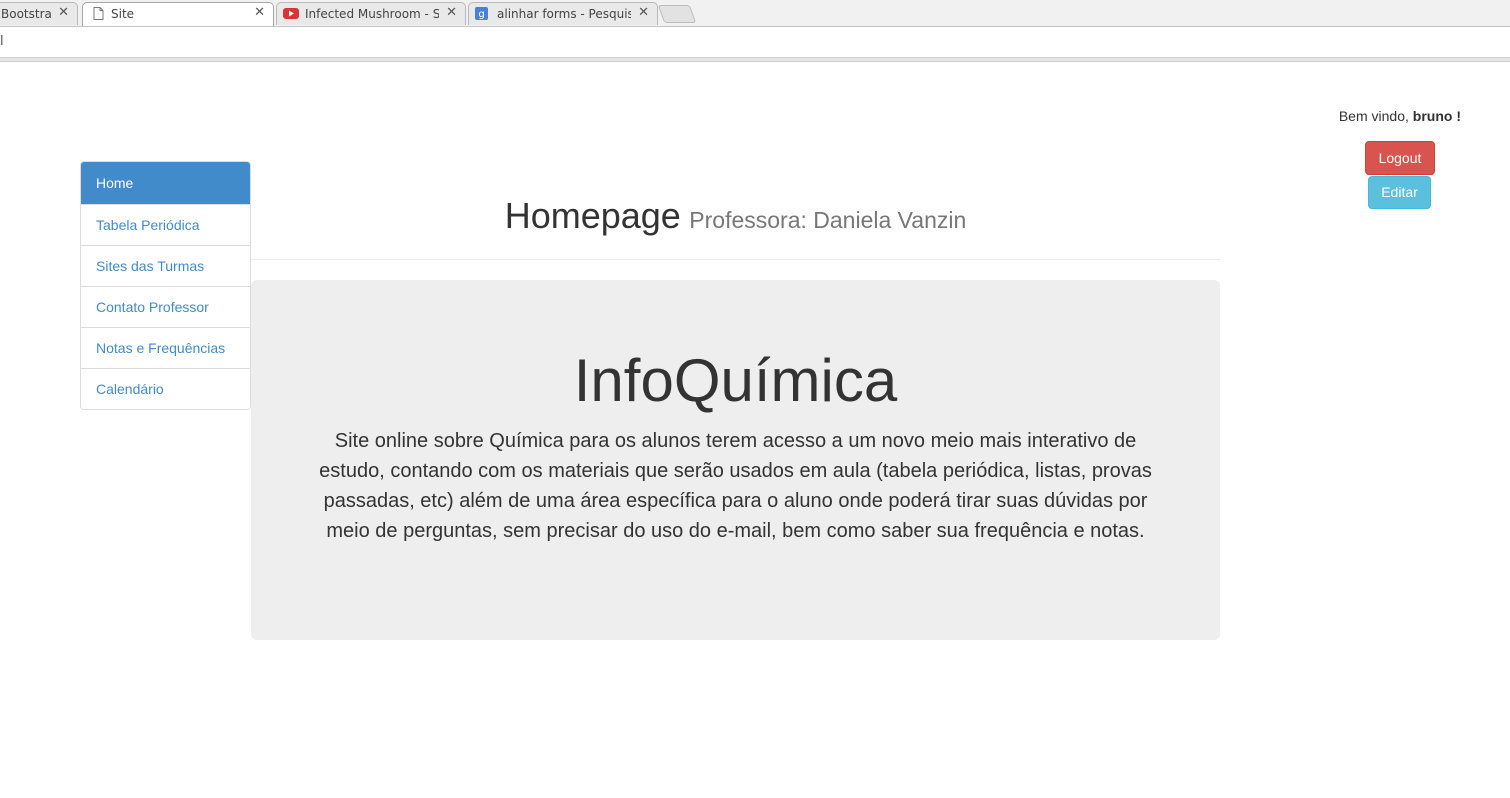  What do you see at coordinates (165, 306) in the screenshot?
I see `sidebar-item-contato-professor: Contato Professor` at bounding box center [165, 306].